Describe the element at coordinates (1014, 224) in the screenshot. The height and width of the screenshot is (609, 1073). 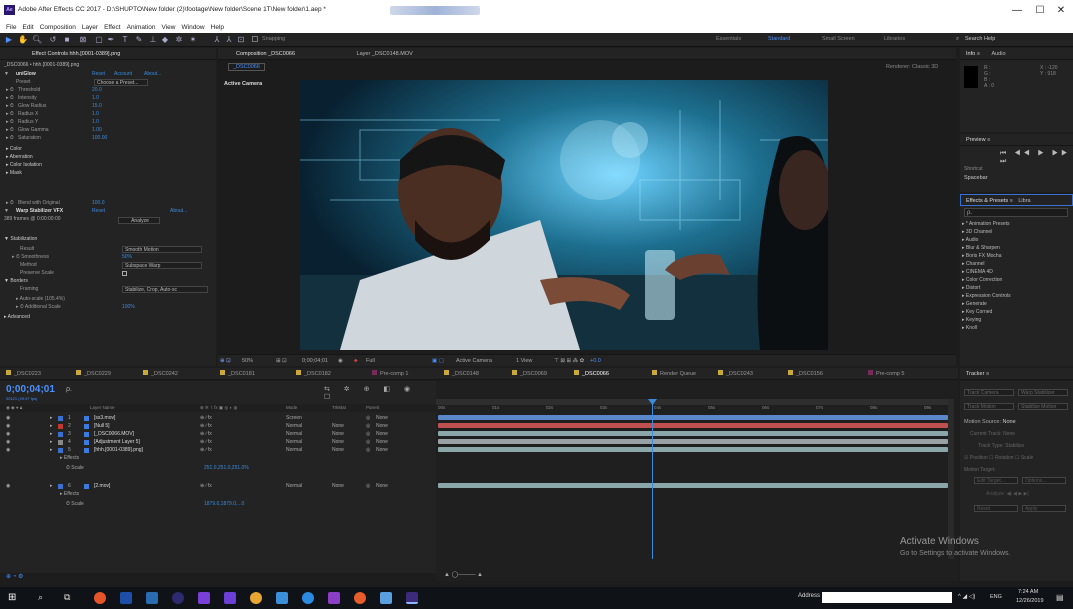
I see `effects-category: ▸ * Animation Presets` at that location.